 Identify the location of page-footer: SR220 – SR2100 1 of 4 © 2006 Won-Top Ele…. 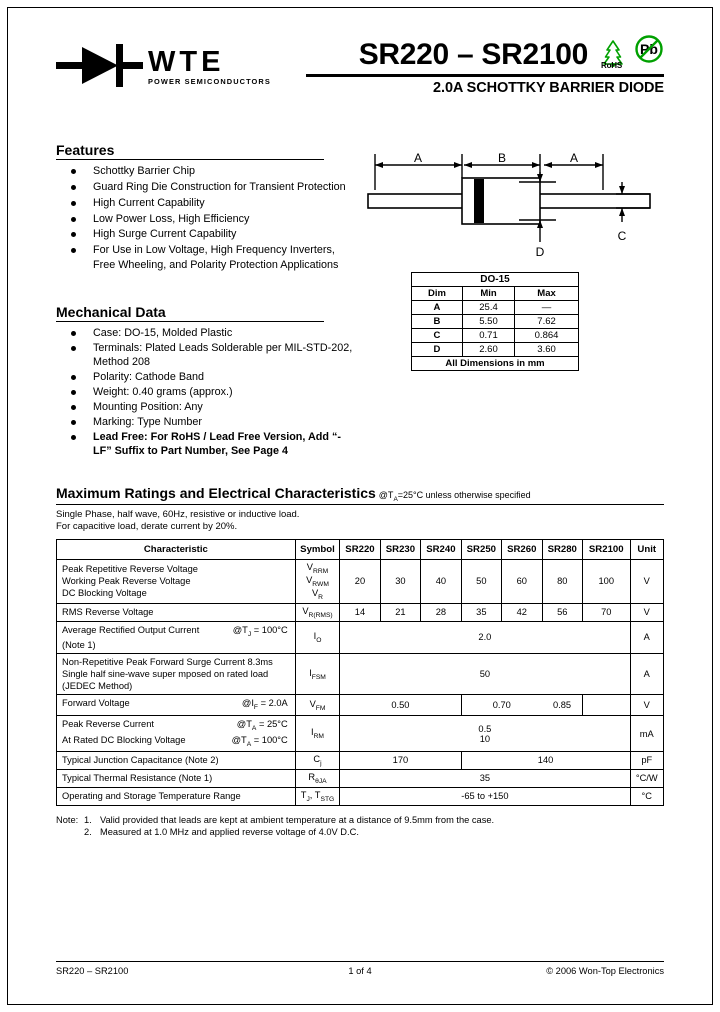
(360, 968).